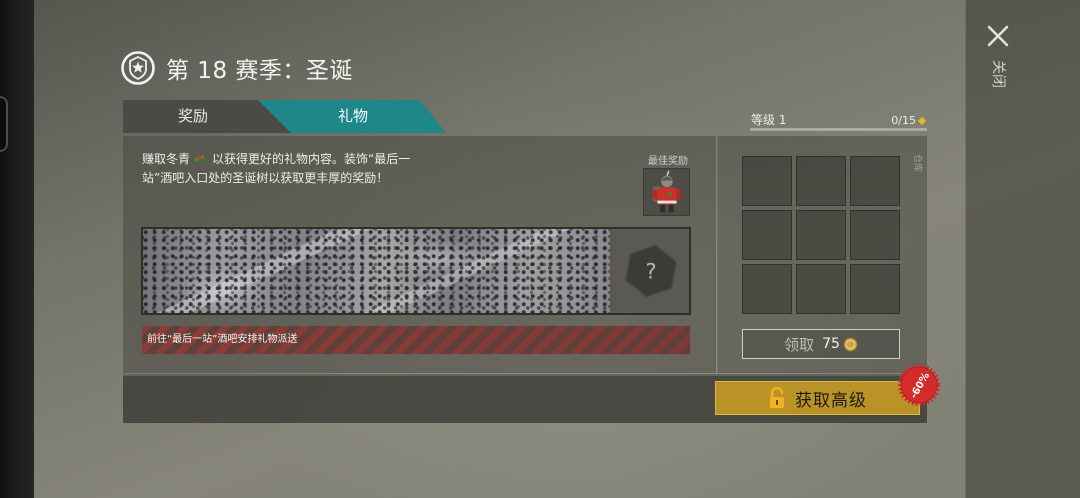 This screenshot has width=1080, height=498. What do you see at coordinates (376, 271) in the screenshot?
I see `map-image` at bounding box center [376, 271].